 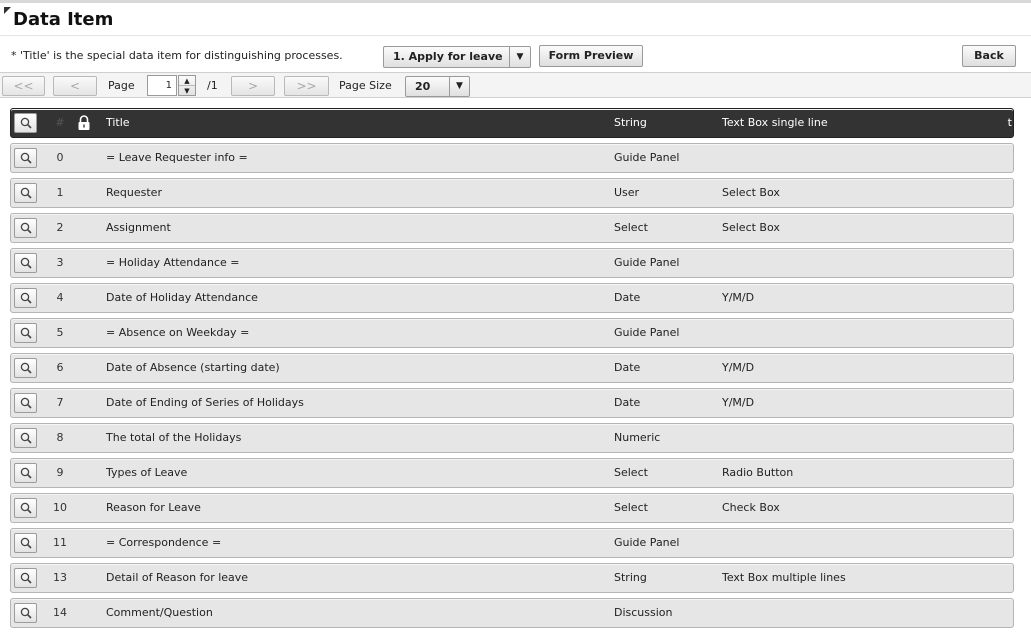 What do you see at coordinates (187, 81) in the screenshot?
I see `spinner-up-icon: ▲` at bounding box center [187, 81].